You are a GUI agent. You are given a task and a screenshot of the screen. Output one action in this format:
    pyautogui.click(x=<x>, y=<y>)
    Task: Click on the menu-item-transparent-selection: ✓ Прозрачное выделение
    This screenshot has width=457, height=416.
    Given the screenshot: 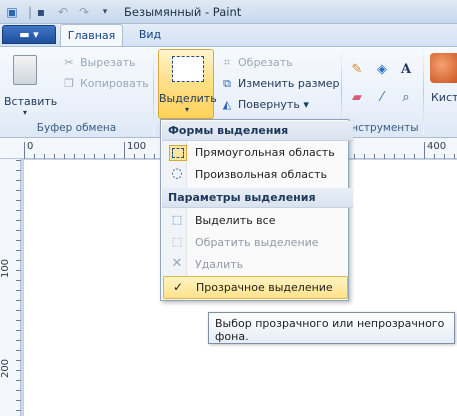 What is the action you would take?
    pyautogui.click(x=255, y=287)
    